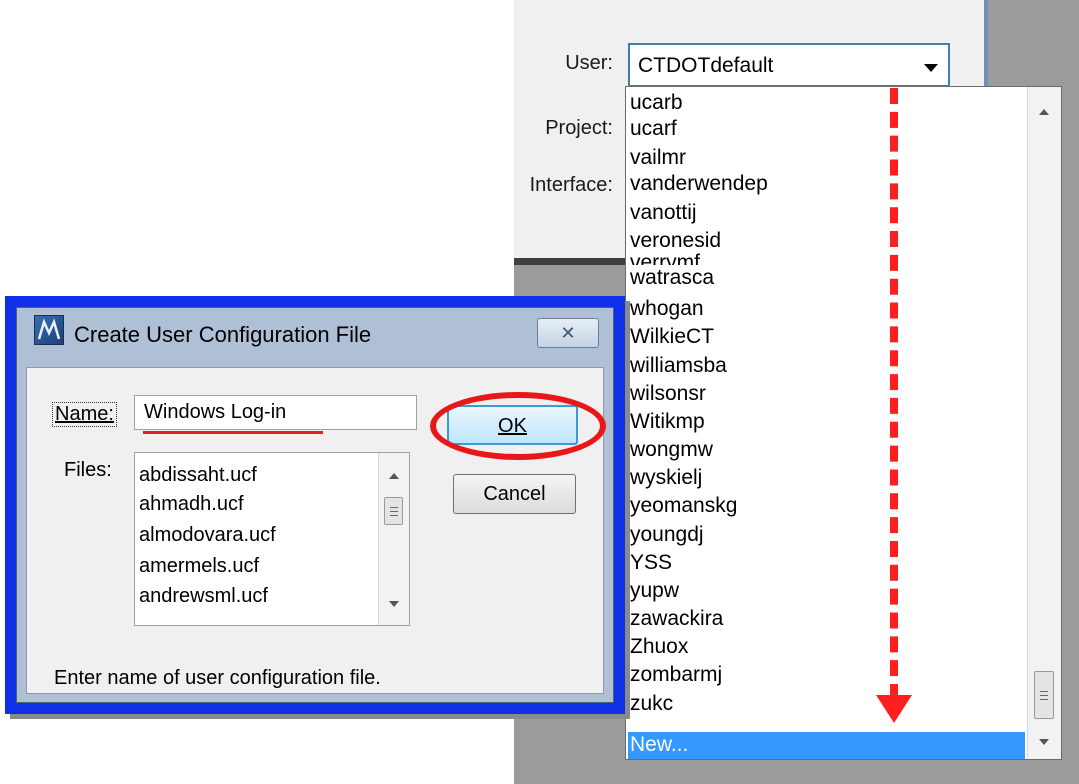 This screenshot has height=784, width=1079. What do you see at coordinates (1044, 423) in the screenshot?
I see `dropdown-scrollbar` at bounding box center [1044, 423].